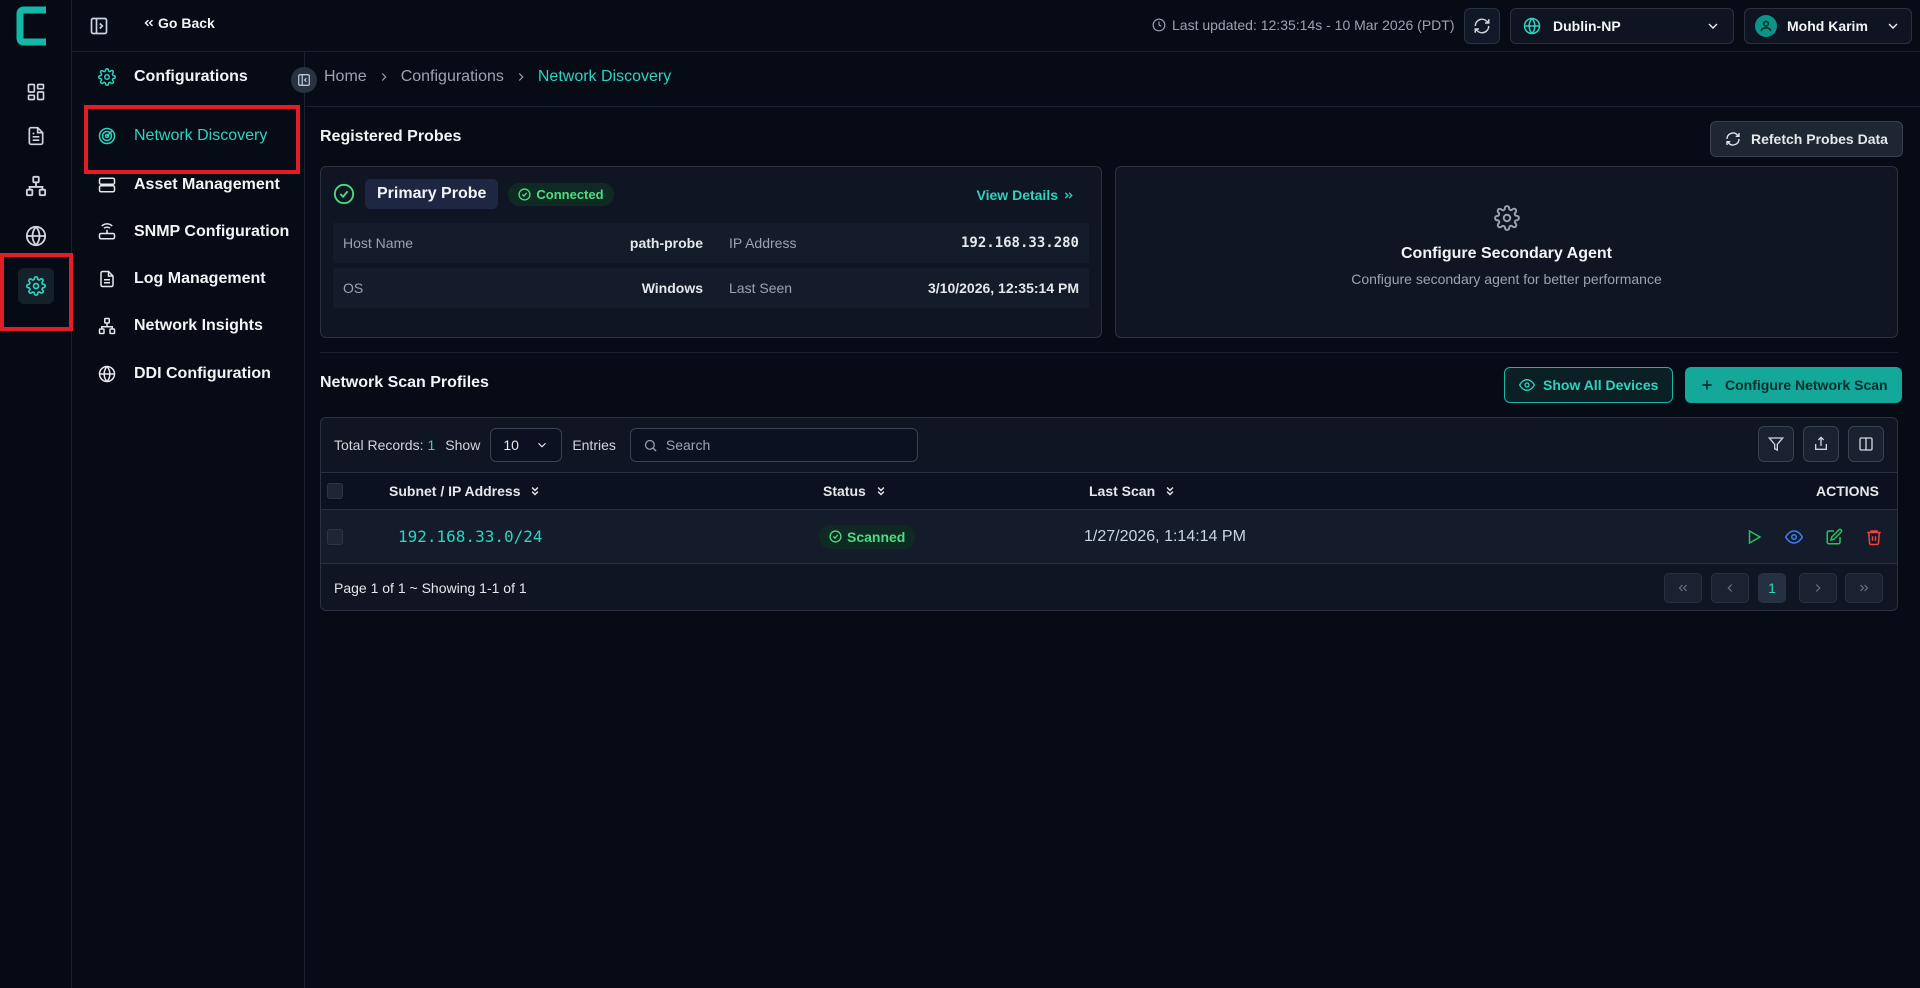 This screenshot has width=1920, height=988. Describe the element at coordinates (1847, 491) in the screenshot. I see `column-header-actions: ACTIONS` at that location.